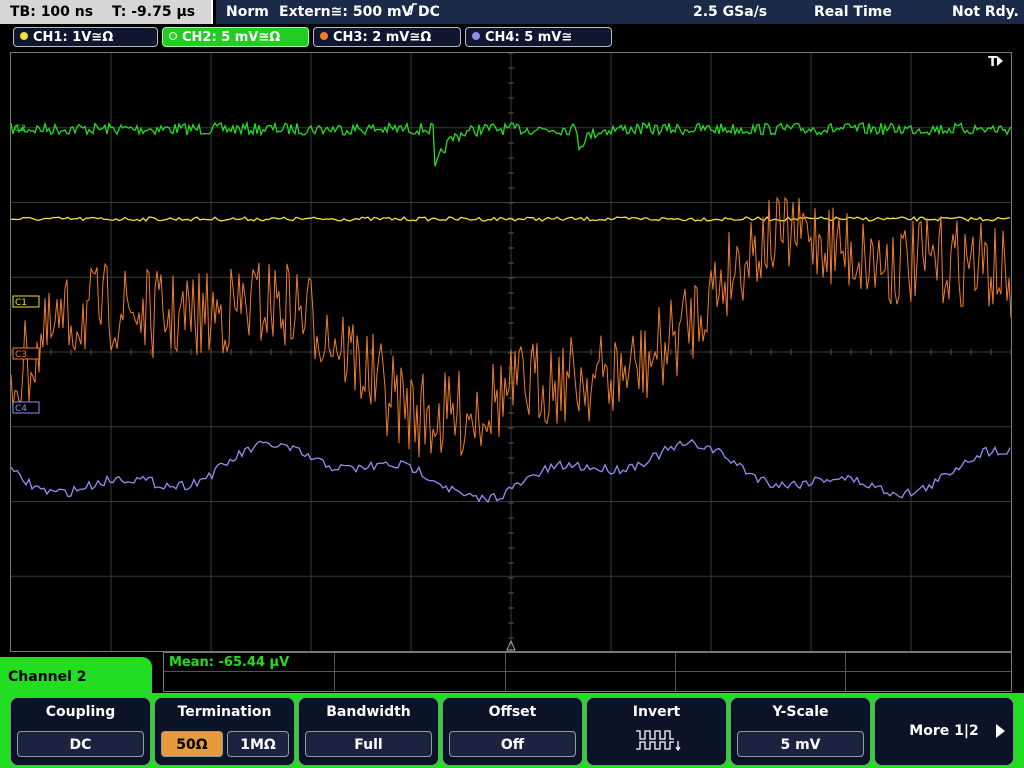 The image size is (1024, 768). I want to click on ch1-label: CH1: 1V≅Ω, so click(73, 37).